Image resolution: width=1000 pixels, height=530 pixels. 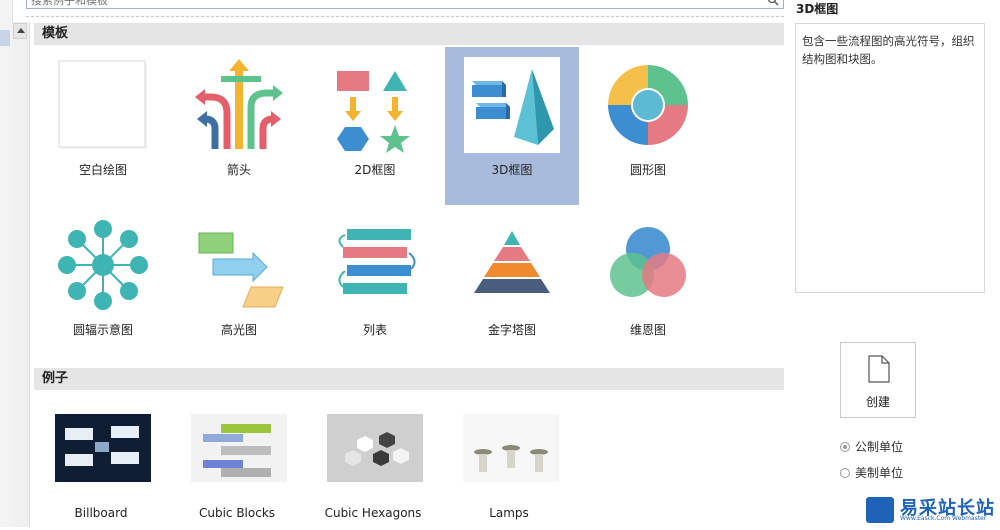 I want to click on arrows-icon, so click(x=239, y=104).